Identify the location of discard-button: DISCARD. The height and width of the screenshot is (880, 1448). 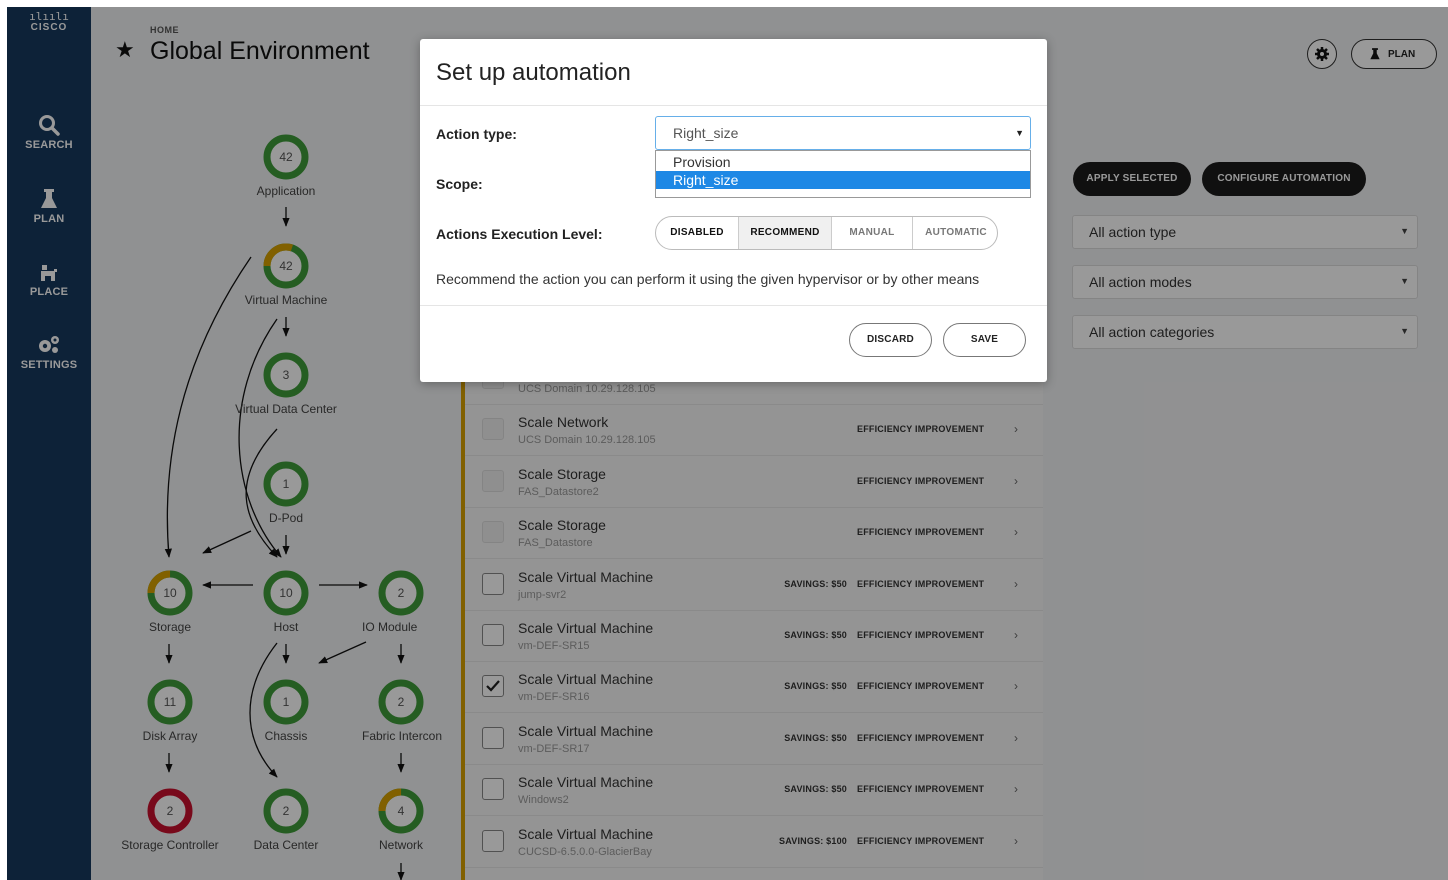
(890, 340).